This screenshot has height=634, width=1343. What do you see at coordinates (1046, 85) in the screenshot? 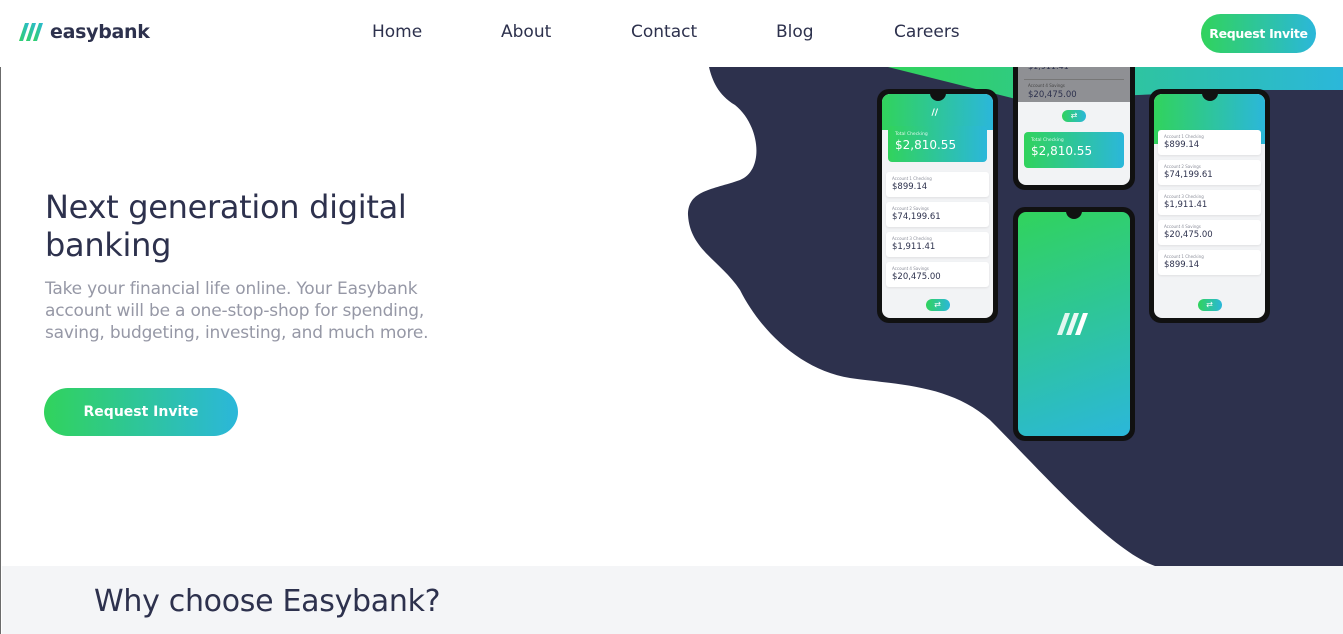
I see `card-label: Account 4 Savings` at bounding box center [1046, 85].